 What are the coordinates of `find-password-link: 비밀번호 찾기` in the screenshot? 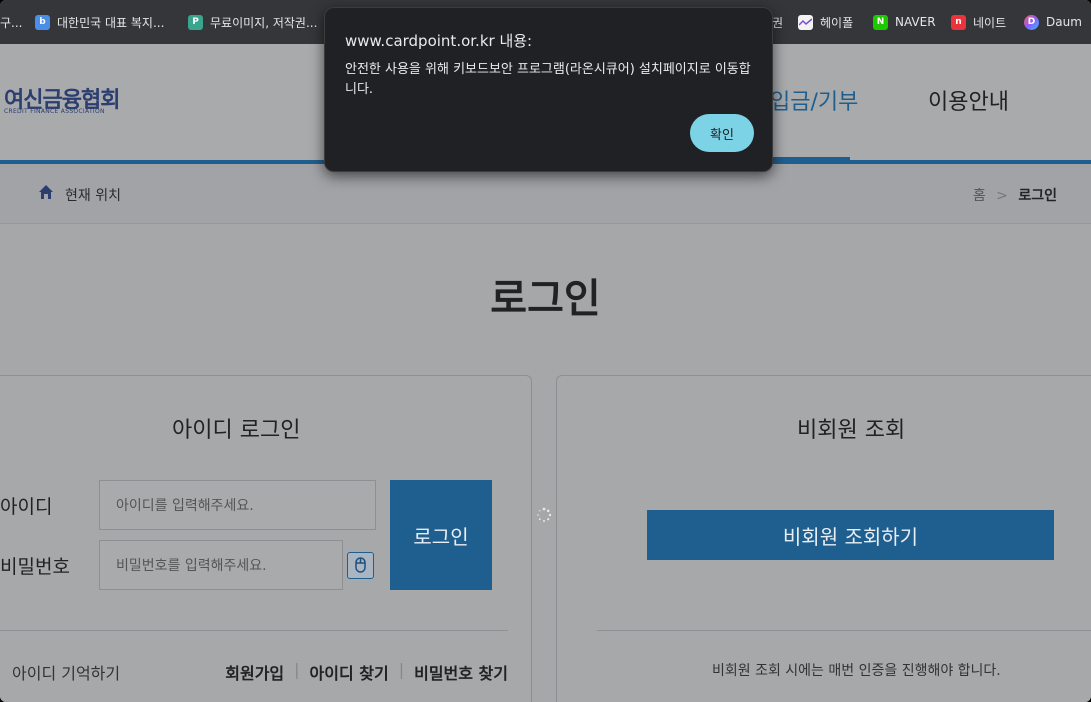 It's located at (461, 672).